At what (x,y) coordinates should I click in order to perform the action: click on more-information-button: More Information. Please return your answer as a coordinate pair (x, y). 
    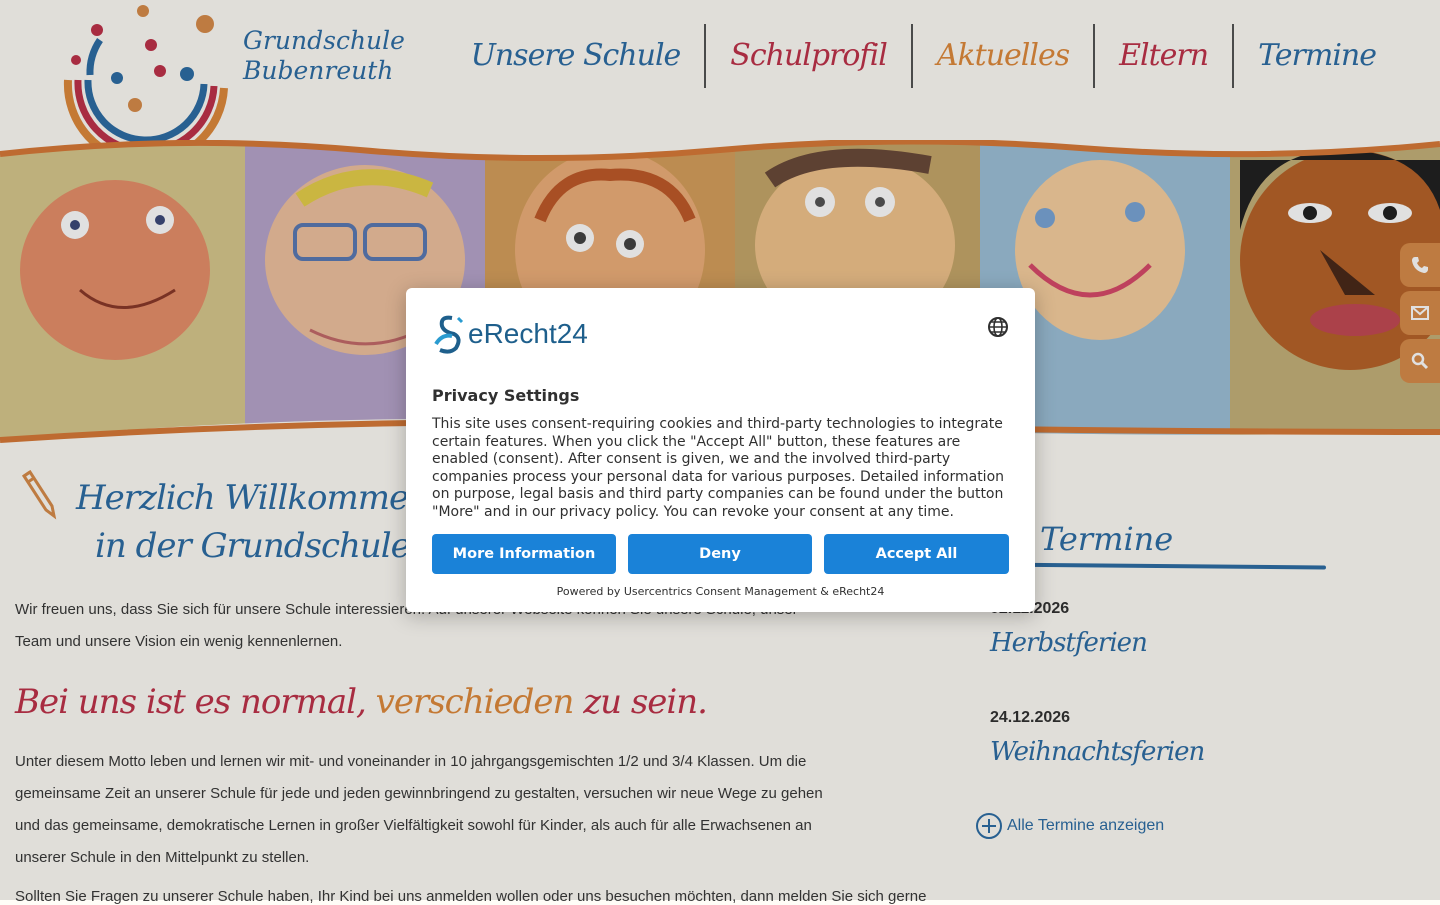
    Looking at the image, I should click on (524, 554).